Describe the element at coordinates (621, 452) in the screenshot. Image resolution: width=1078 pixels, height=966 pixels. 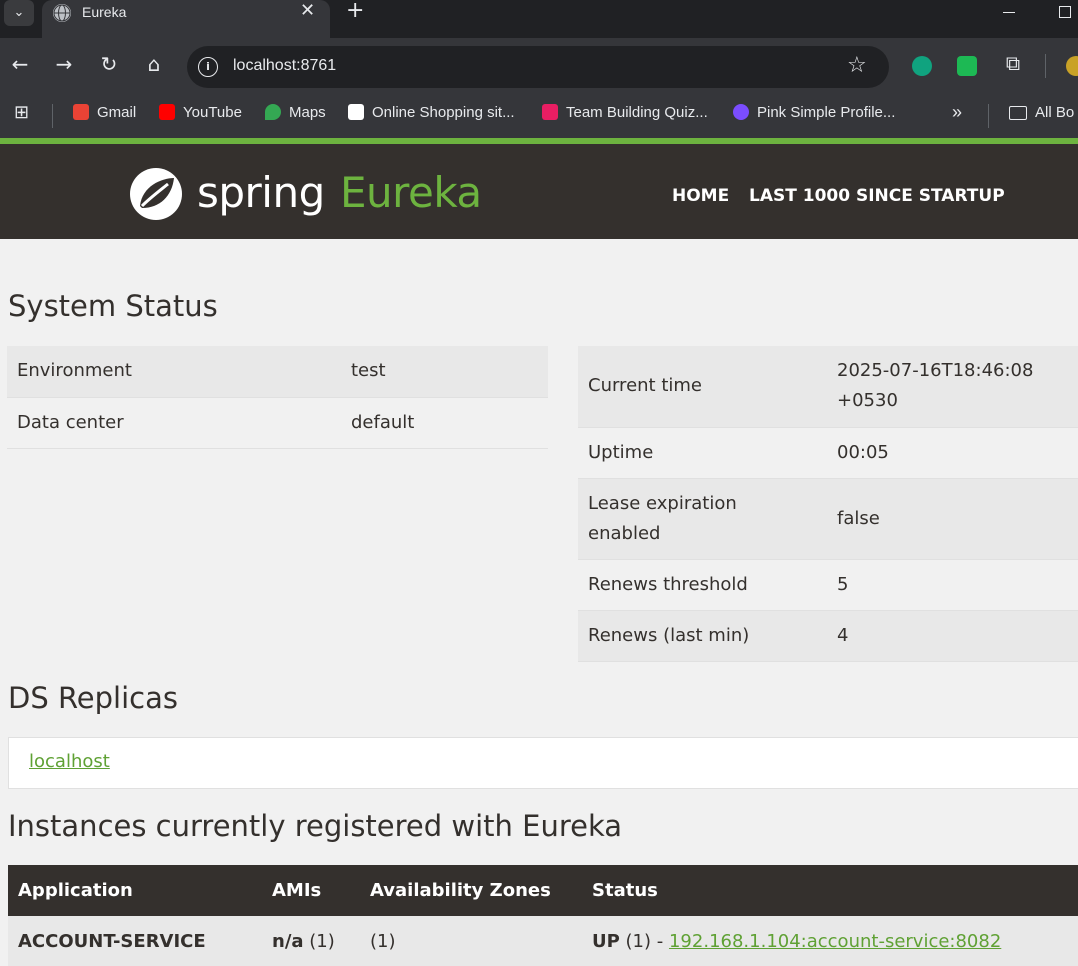
I see `status-key: Uptime` at that location.